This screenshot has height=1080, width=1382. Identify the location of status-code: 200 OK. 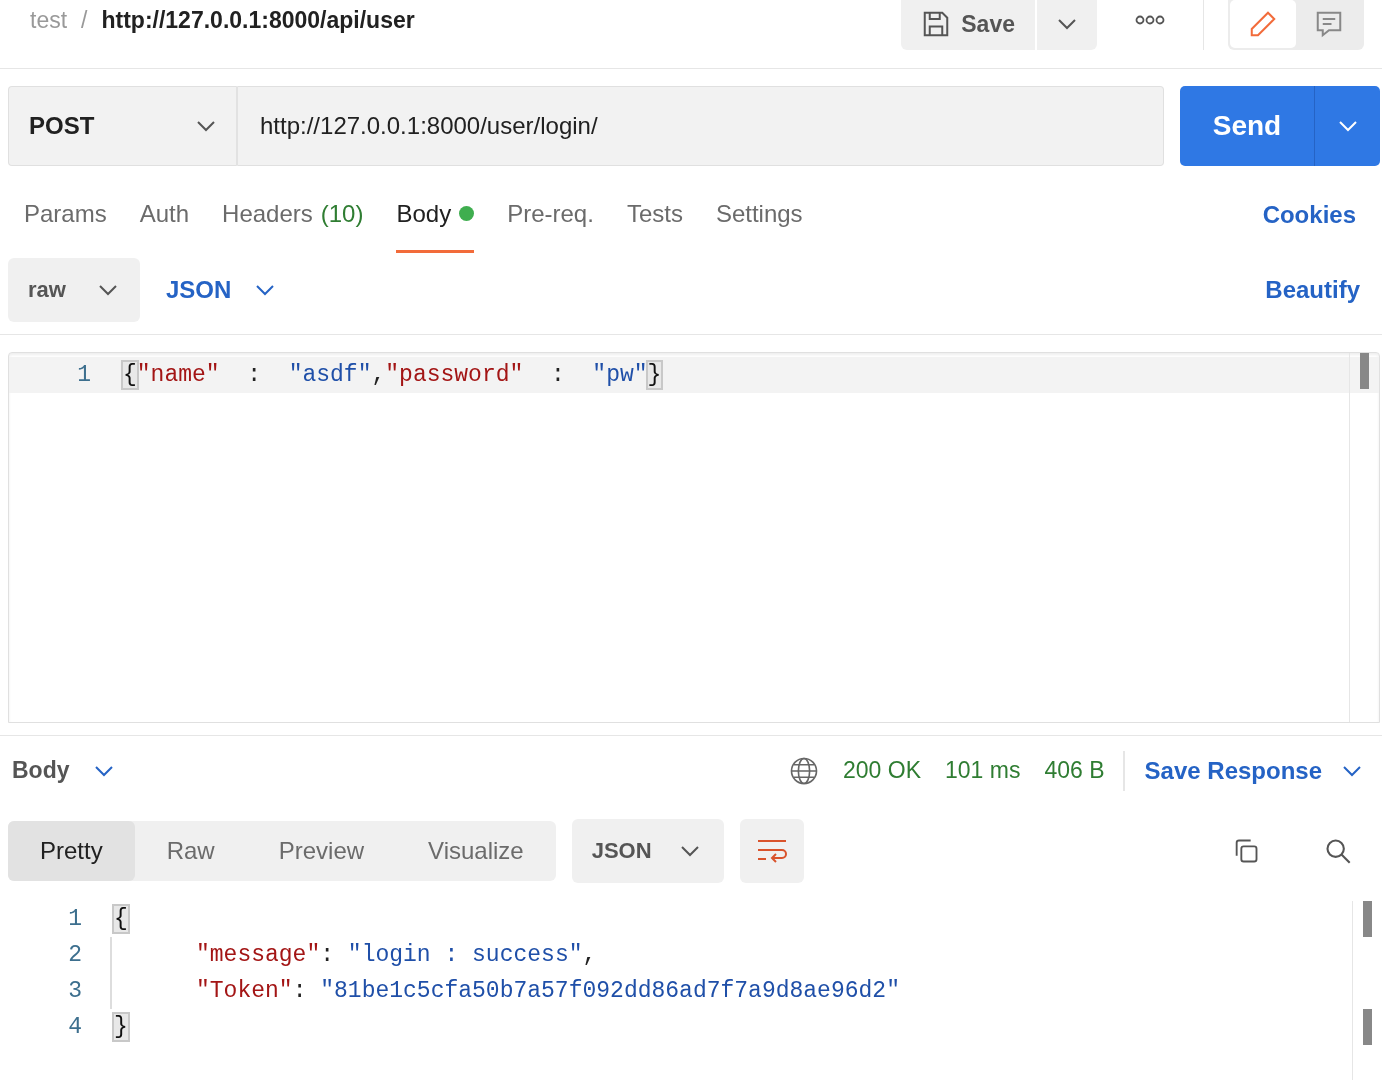
(882, 770).